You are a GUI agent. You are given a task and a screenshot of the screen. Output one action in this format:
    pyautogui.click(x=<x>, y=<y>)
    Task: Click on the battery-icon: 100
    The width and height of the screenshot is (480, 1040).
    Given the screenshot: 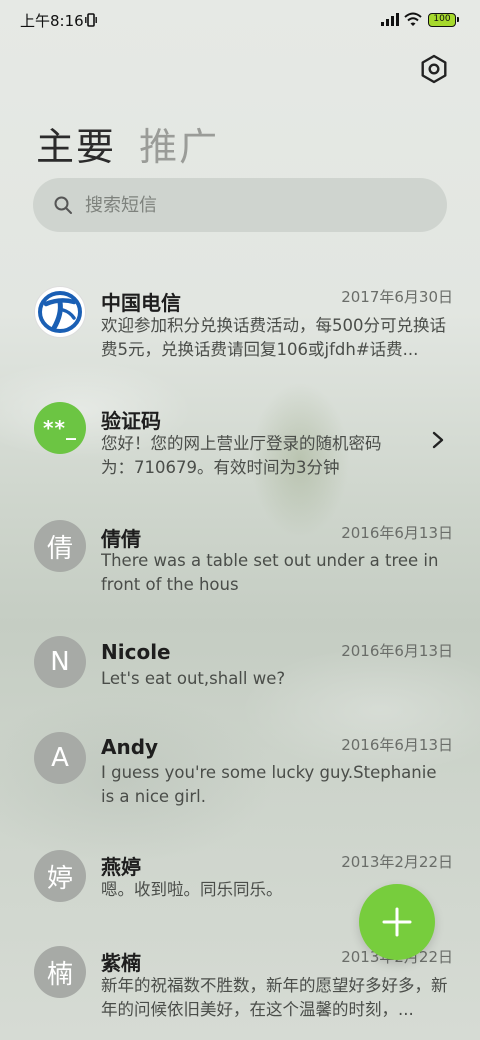 What is the action you would take?
    pyautogui.click(x=443, y=20)
    